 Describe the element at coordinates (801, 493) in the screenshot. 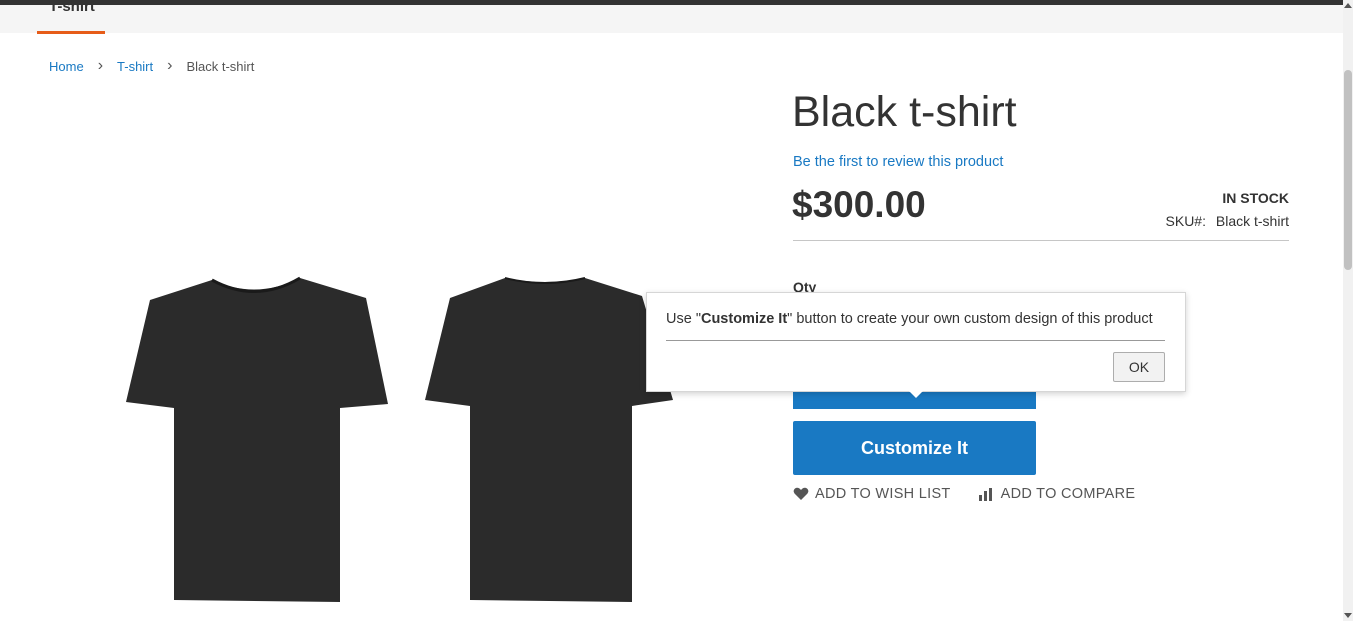

I see `heart-icon` at that location.